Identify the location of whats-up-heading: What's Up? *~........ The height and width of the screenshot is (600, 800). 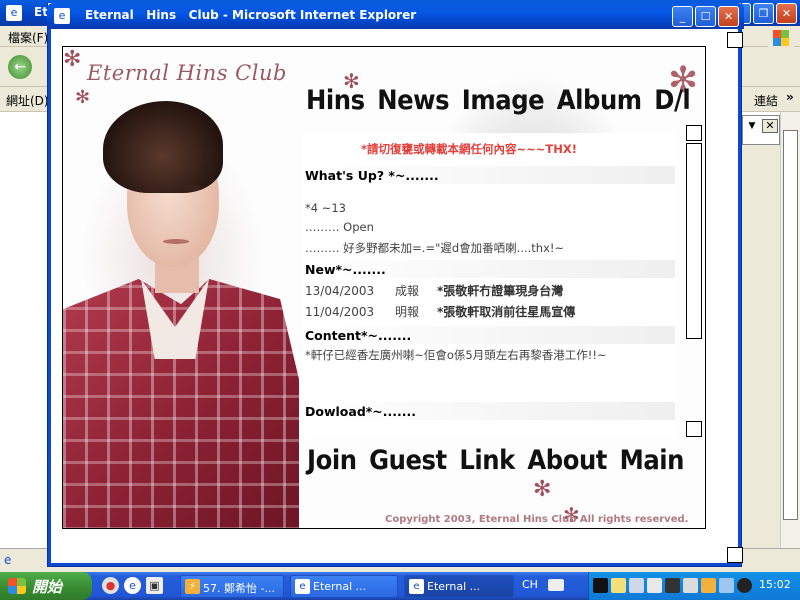
(490, 175).